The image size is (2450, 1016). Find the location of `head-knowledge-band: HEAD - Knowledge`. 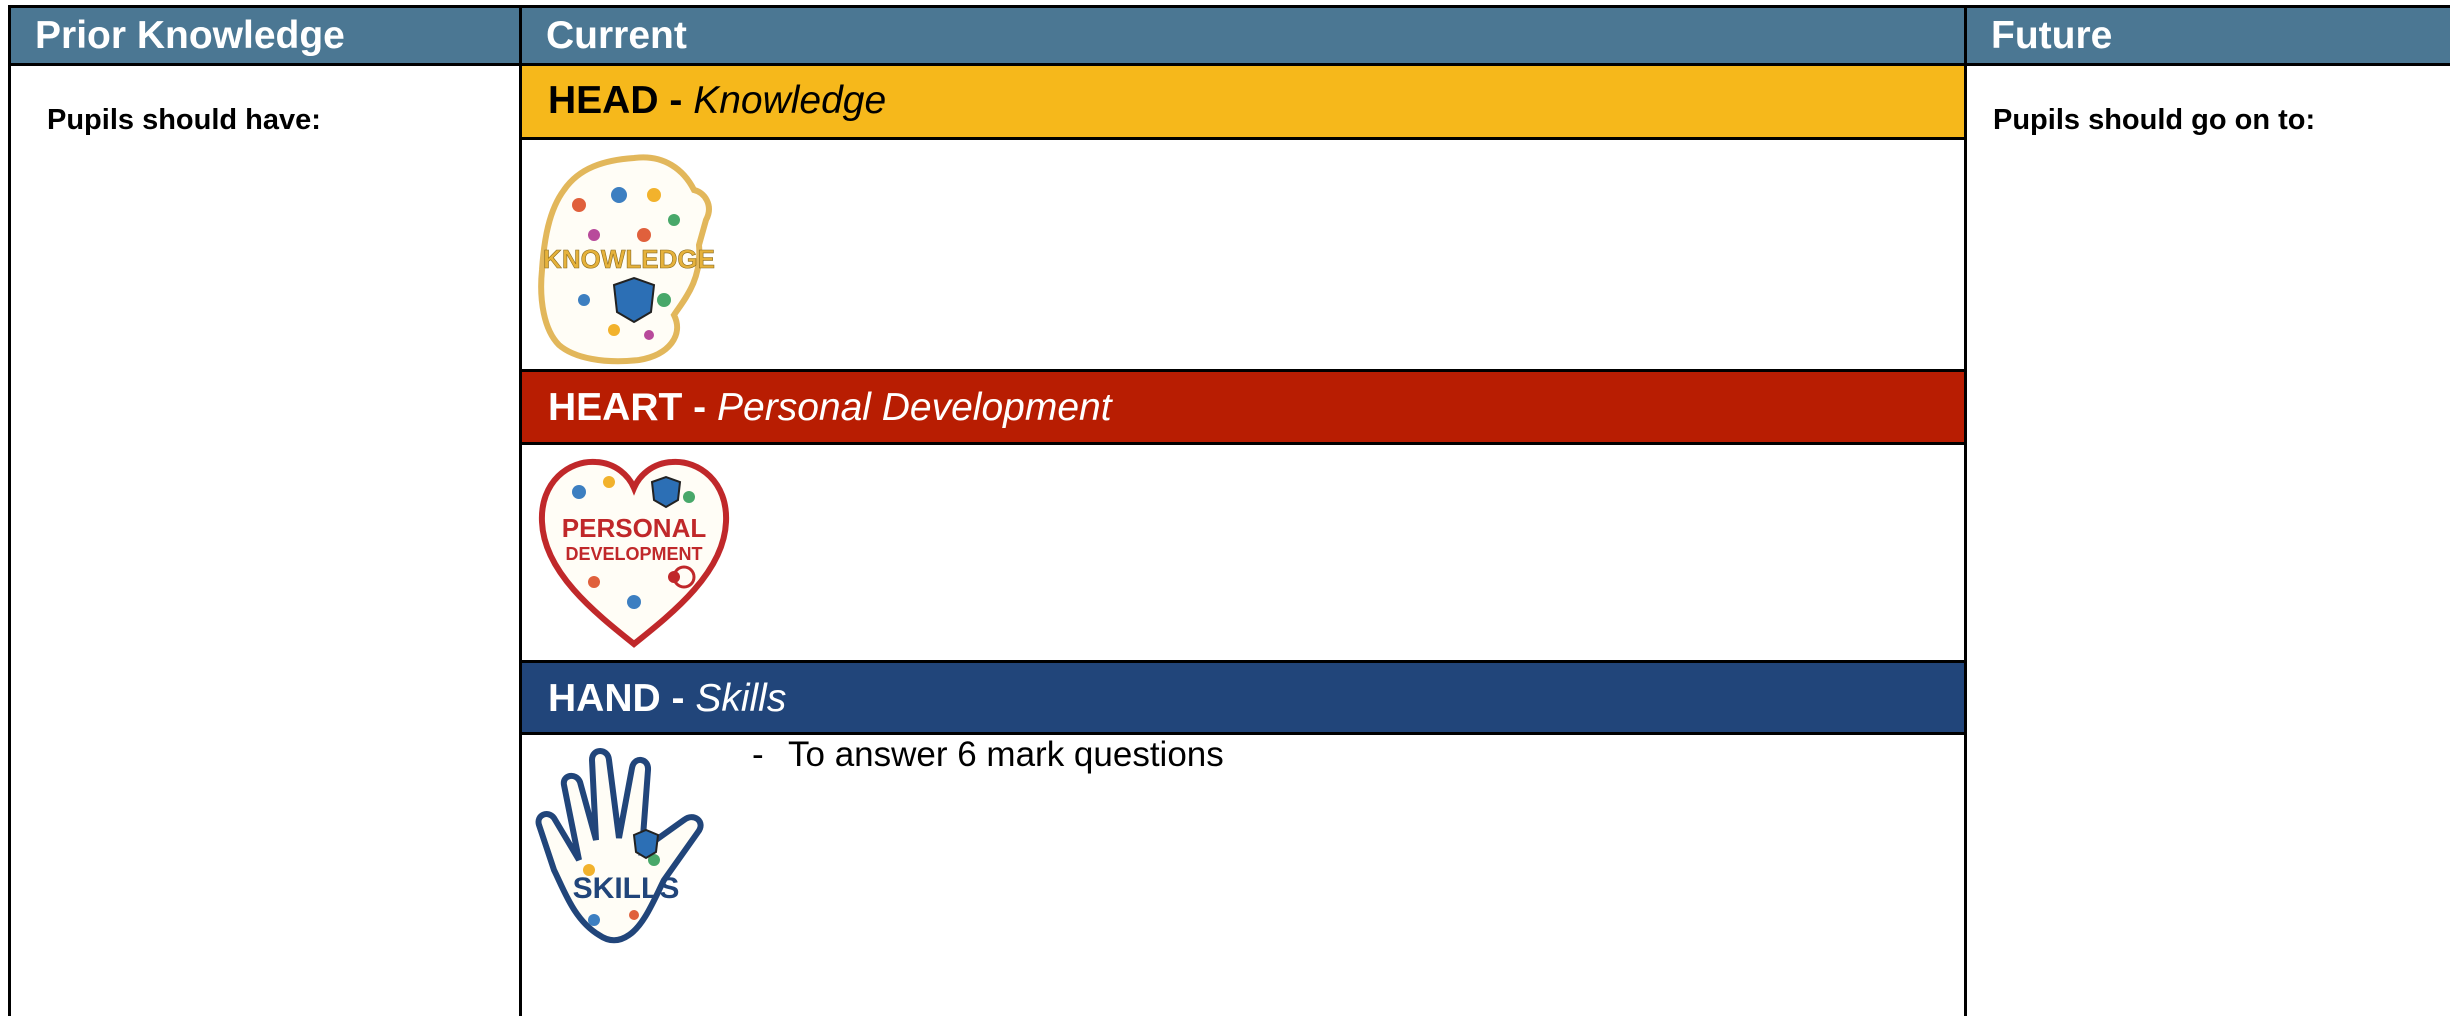

head-knowledge-band: HEAD - Knowledge is located at coordinates (1243, 103).